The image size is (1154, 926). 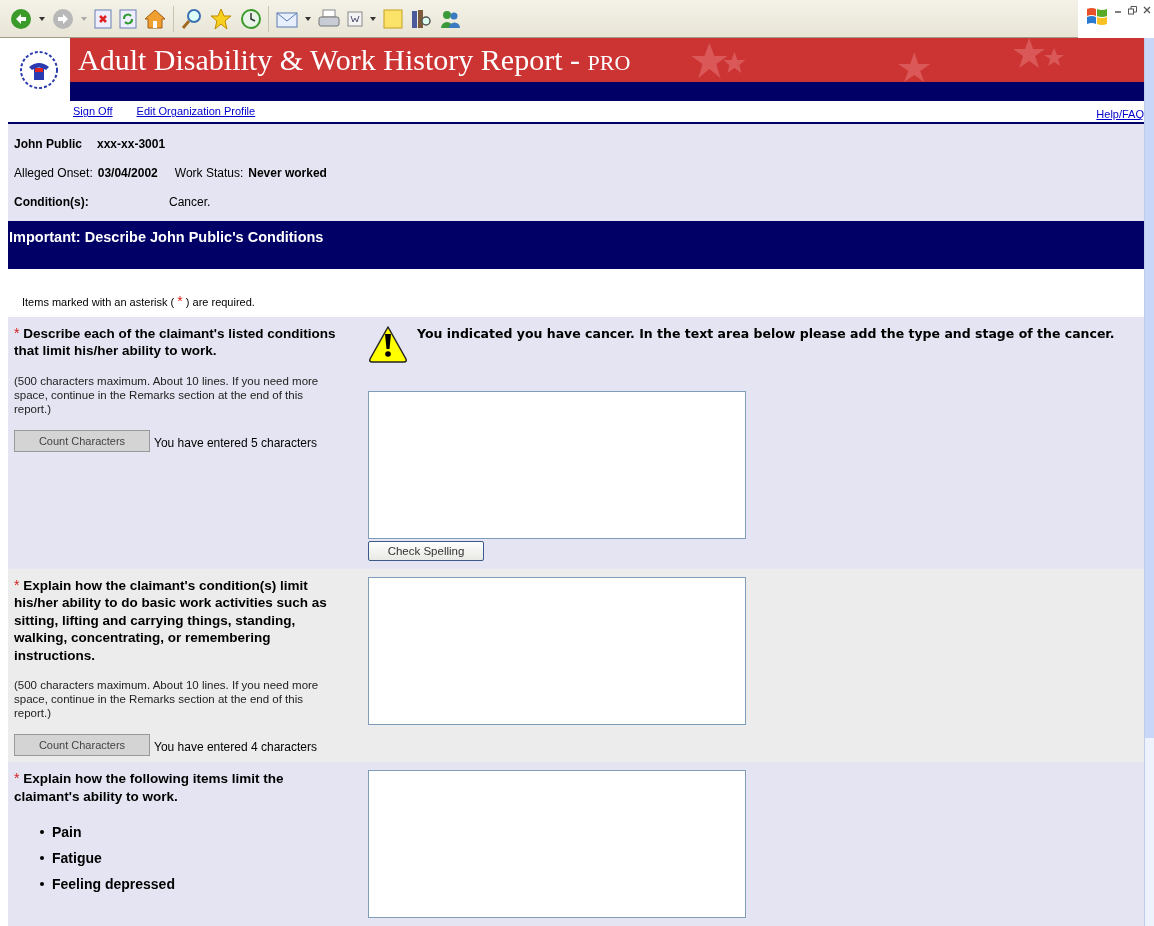 I want to click on seal-icon, so click(x=39, y=69).